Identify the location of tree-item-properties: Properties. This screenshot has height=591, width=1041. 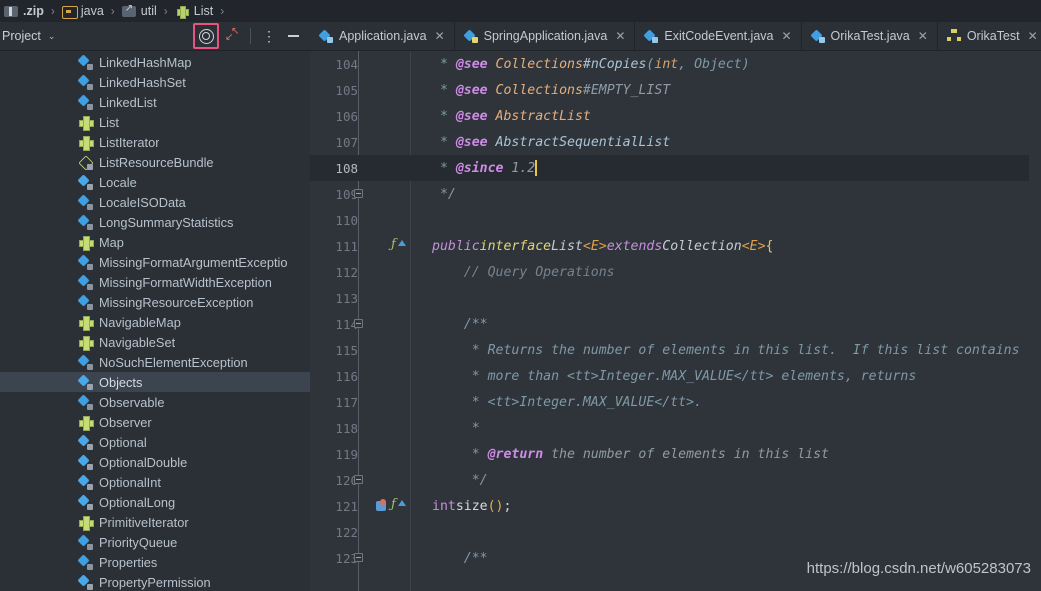
(155, 562).